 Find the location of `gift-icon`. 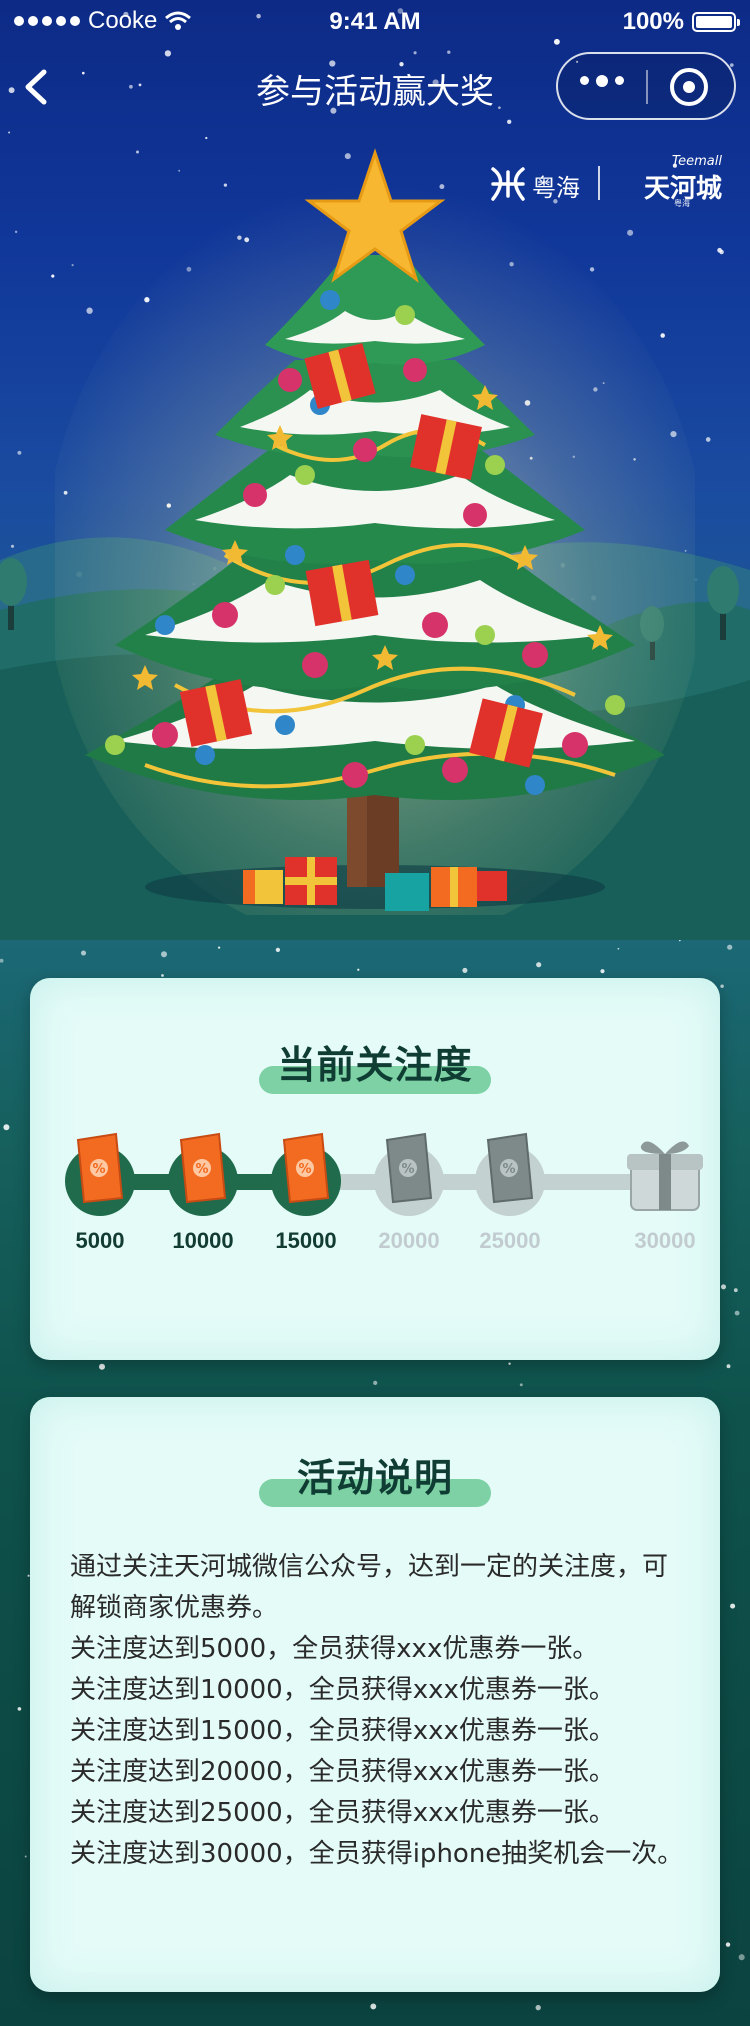

gift-icon is located at coordinates (665, 1176).